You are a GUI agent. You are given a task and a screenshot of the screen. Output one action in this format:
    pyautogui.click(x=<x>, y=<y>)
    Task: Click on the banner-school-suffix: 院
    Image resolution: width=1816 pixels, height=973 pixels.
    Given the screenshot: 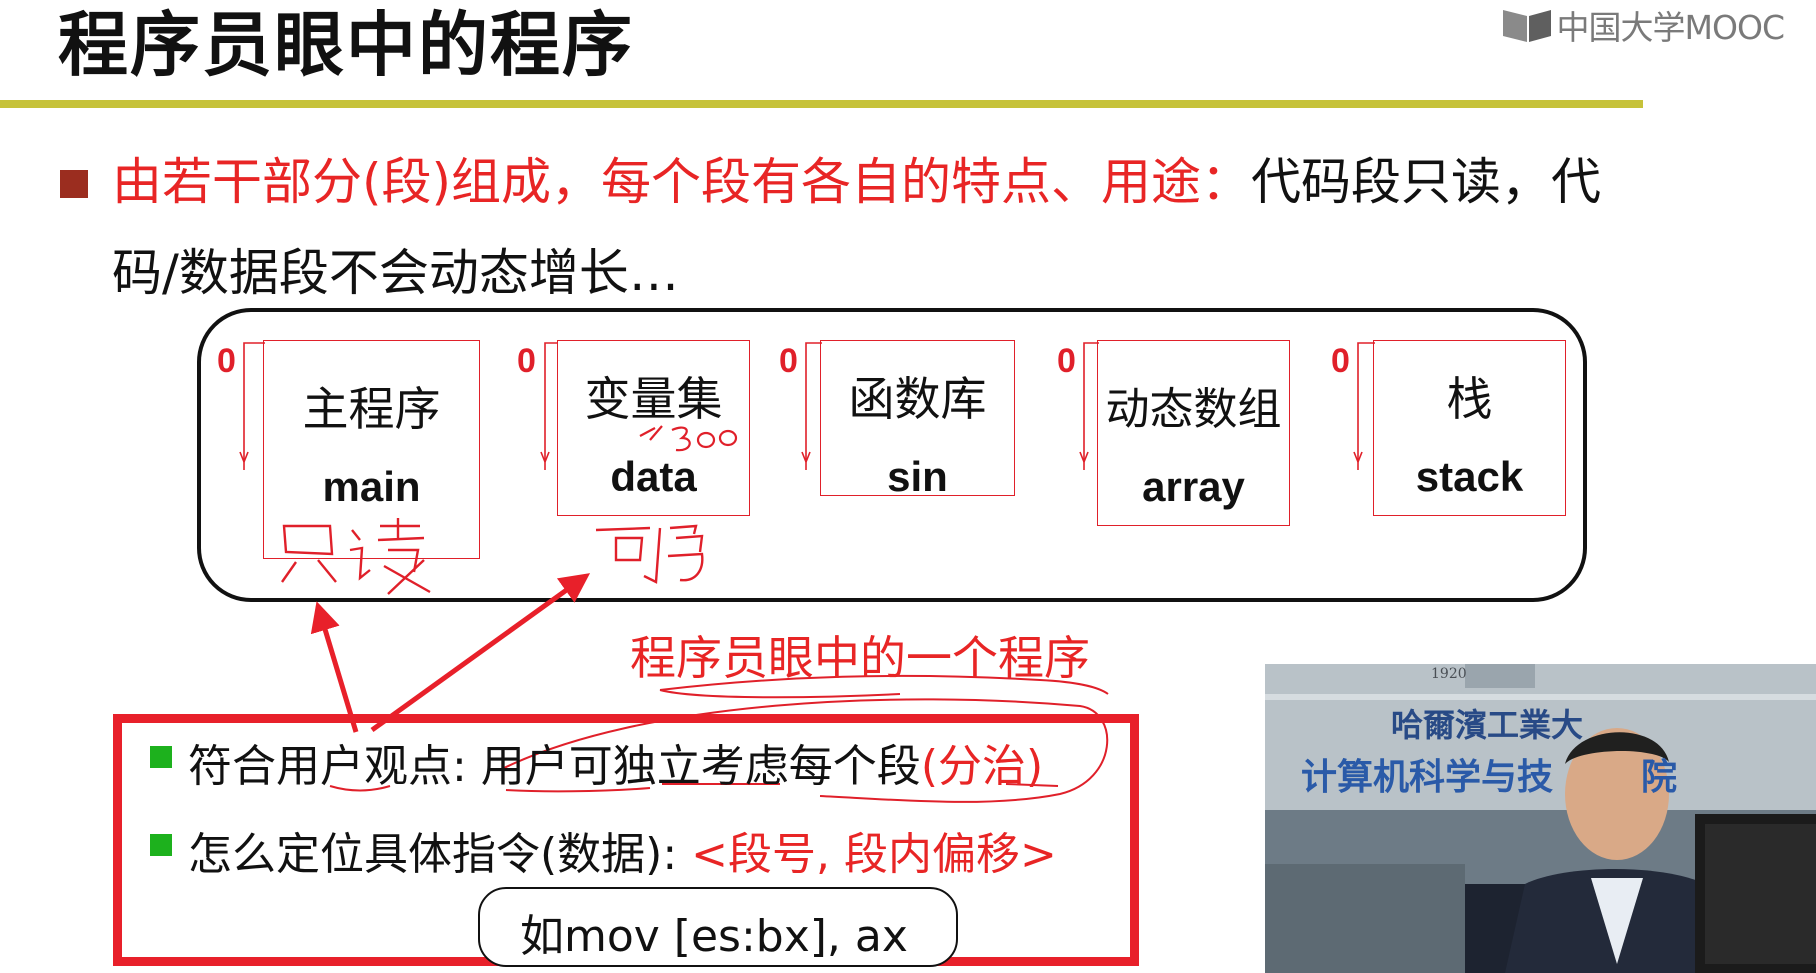 What is the action you would take?
    pyautogui.click(x=1659, y=777)
    